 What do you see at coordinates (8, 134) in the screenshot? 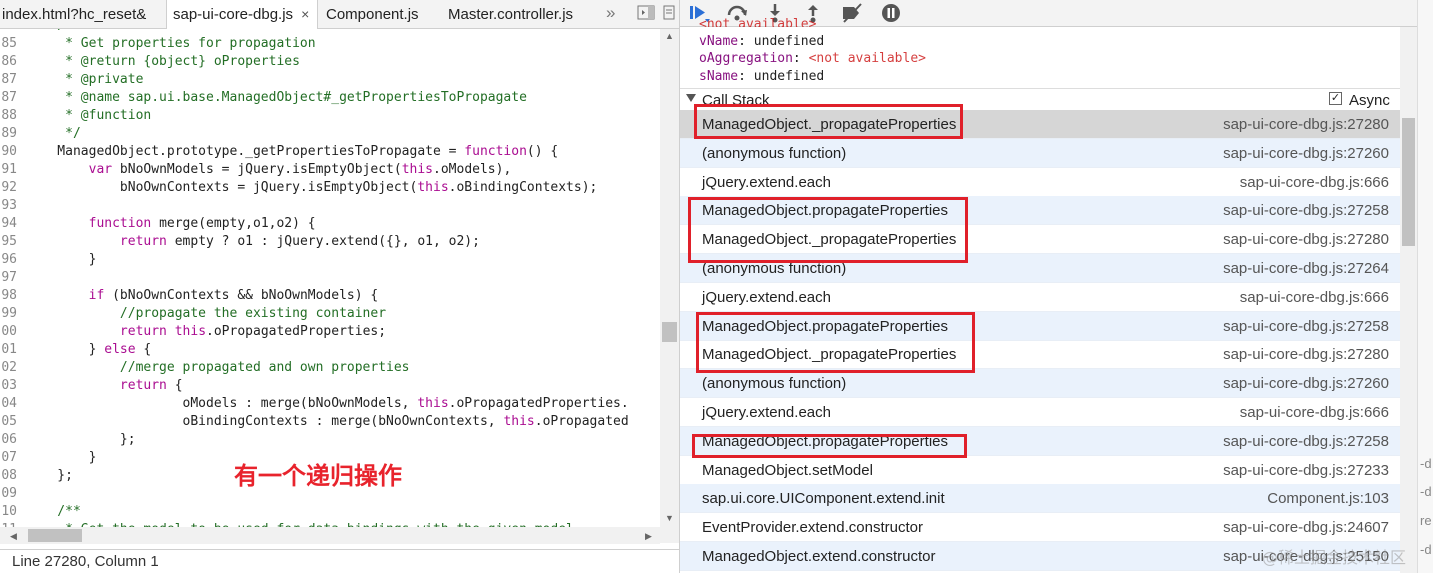
I see `line-number: 89` at bounding box center [8, 134].